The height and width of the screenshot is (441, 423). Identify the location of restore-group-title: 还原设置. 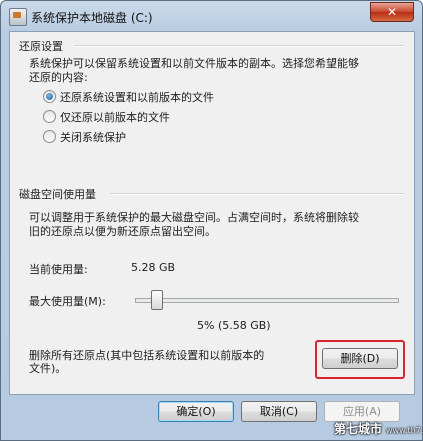
(41, 46).